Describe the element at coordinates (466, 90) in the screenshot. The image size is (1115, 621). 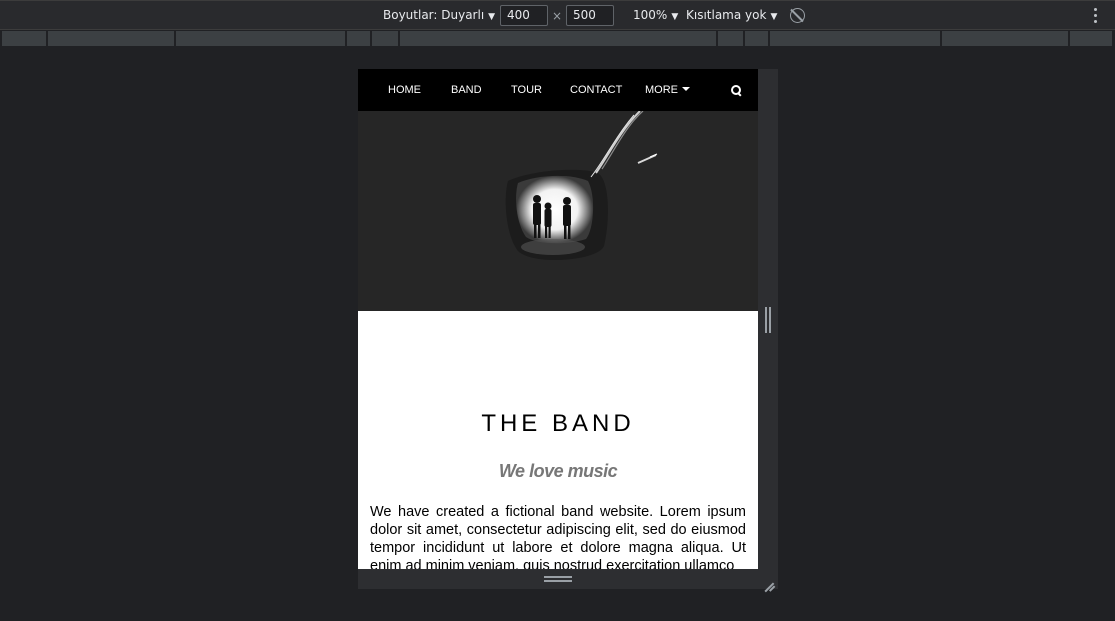
I see `nav-band: BAND` at that location.